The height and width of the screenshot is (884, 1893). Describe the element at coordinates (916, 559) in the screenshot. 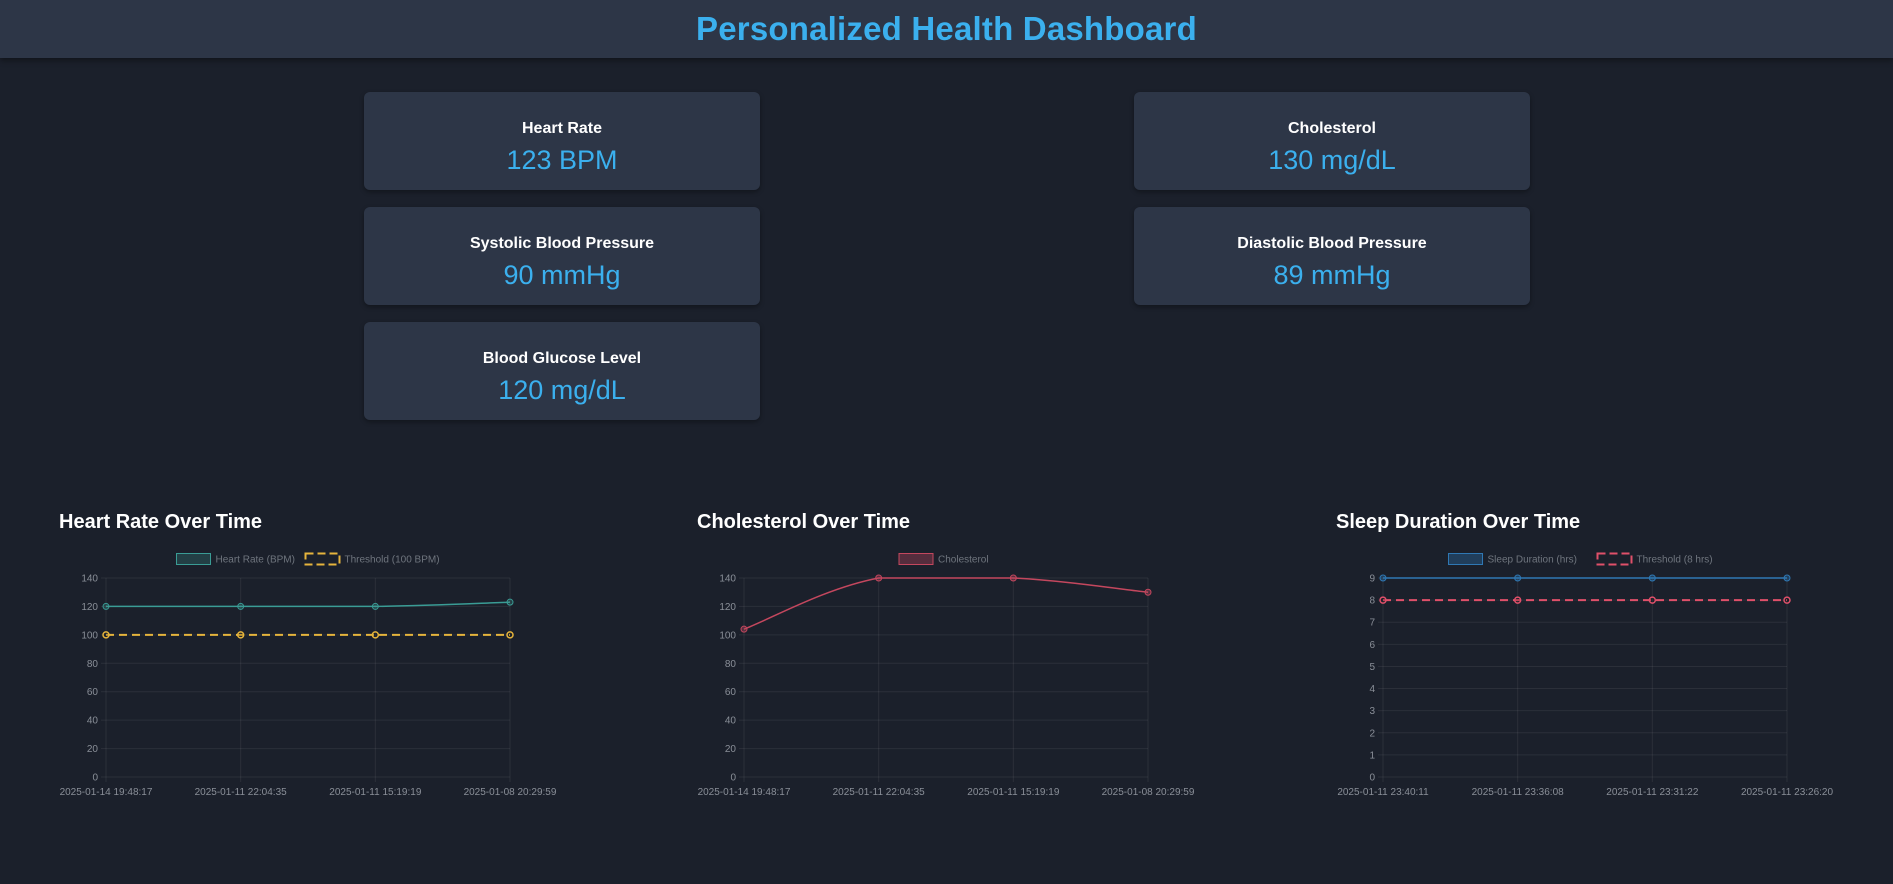

I see `chart-1-legend-swatch` at that location.